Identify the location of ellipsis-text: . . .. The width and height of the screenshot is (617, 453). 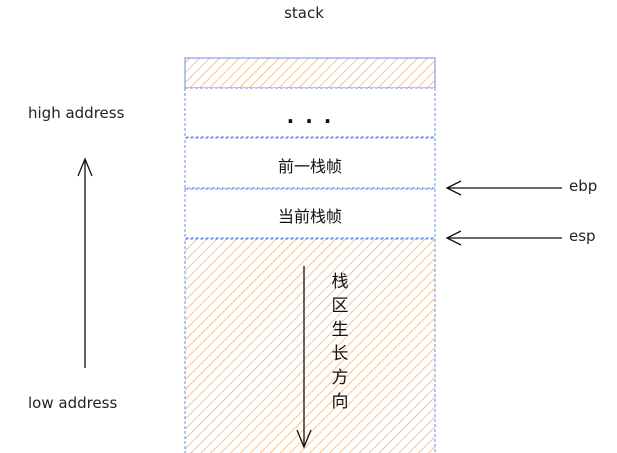
(310, 116).